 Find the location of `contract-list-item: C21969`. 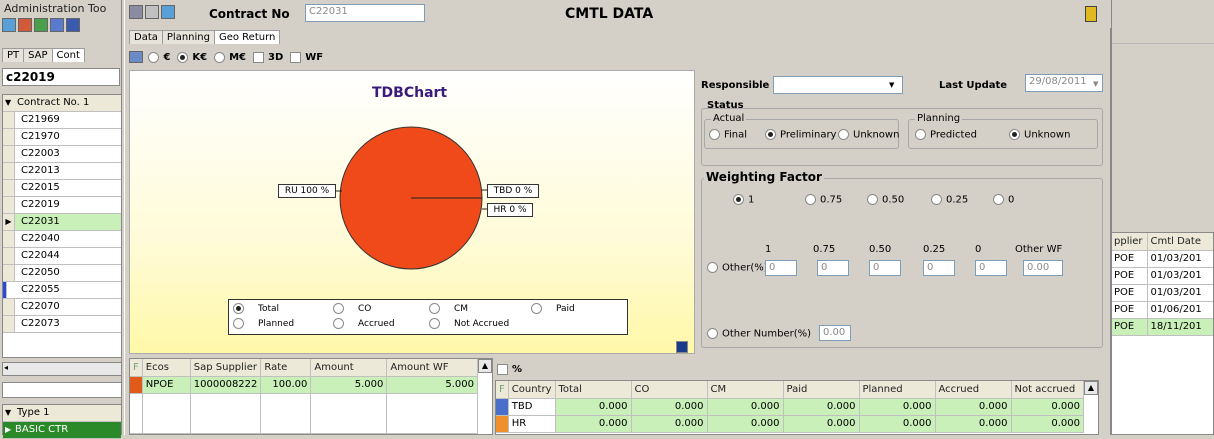

contract-list-item: C21969 is located at coordinates (62, 120).